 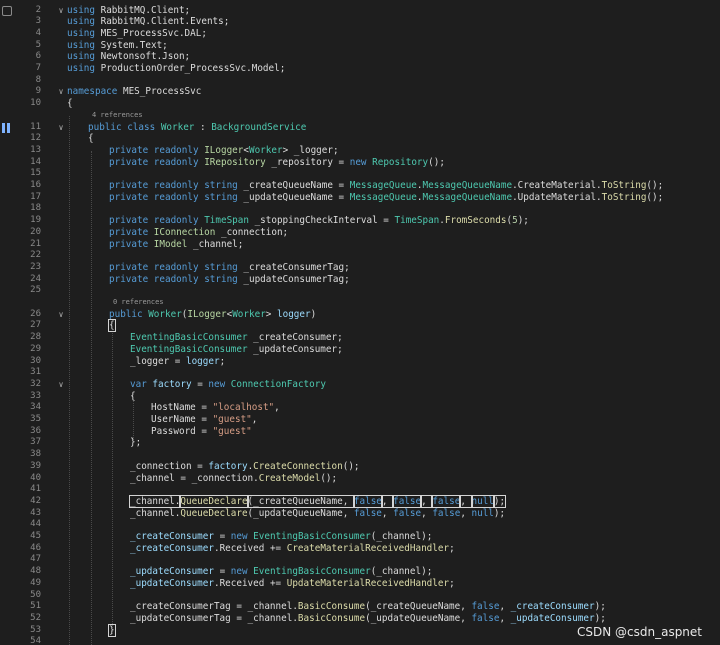 What do you see at coordinates (35, 454) in the screenshot?
I see `line-number: 38` at bounding box center [35, 454].